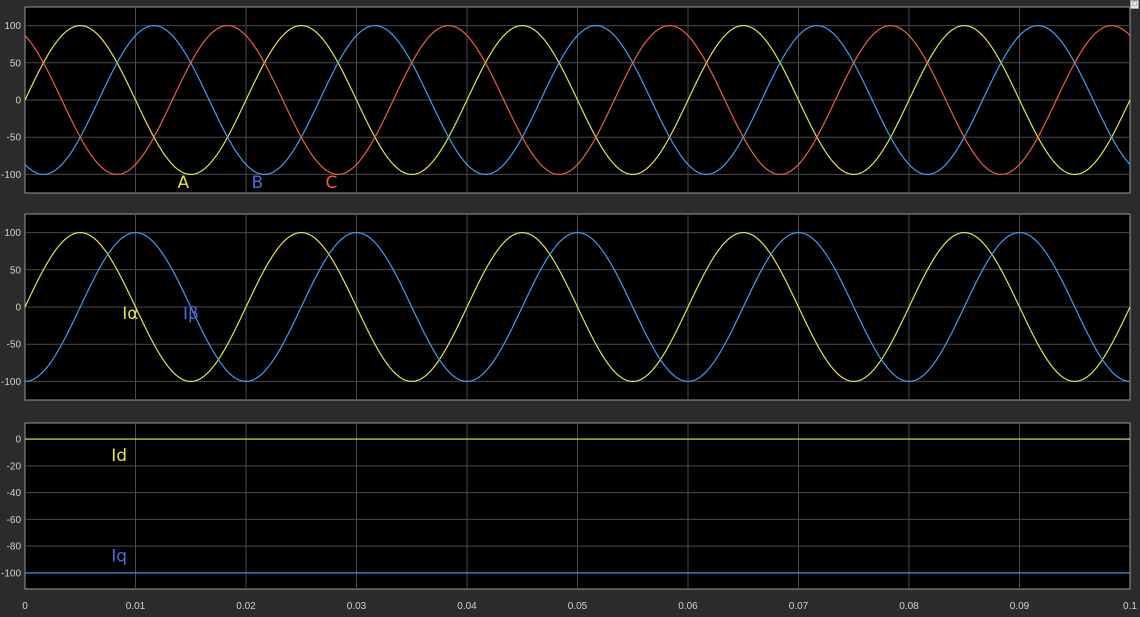 The image size is (1140, 617). What do you see at coordinates (130, 314) in the screenshot?
I see `series-annotation-Iα: Iα` at bounding box center [130, 314].